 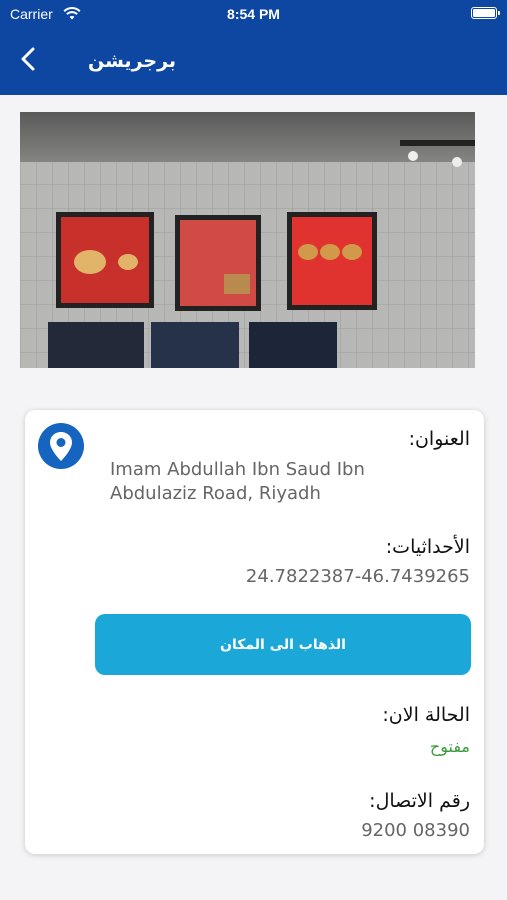 I want to click on phone-value: 9200 08390, so click(x=415, y=830).